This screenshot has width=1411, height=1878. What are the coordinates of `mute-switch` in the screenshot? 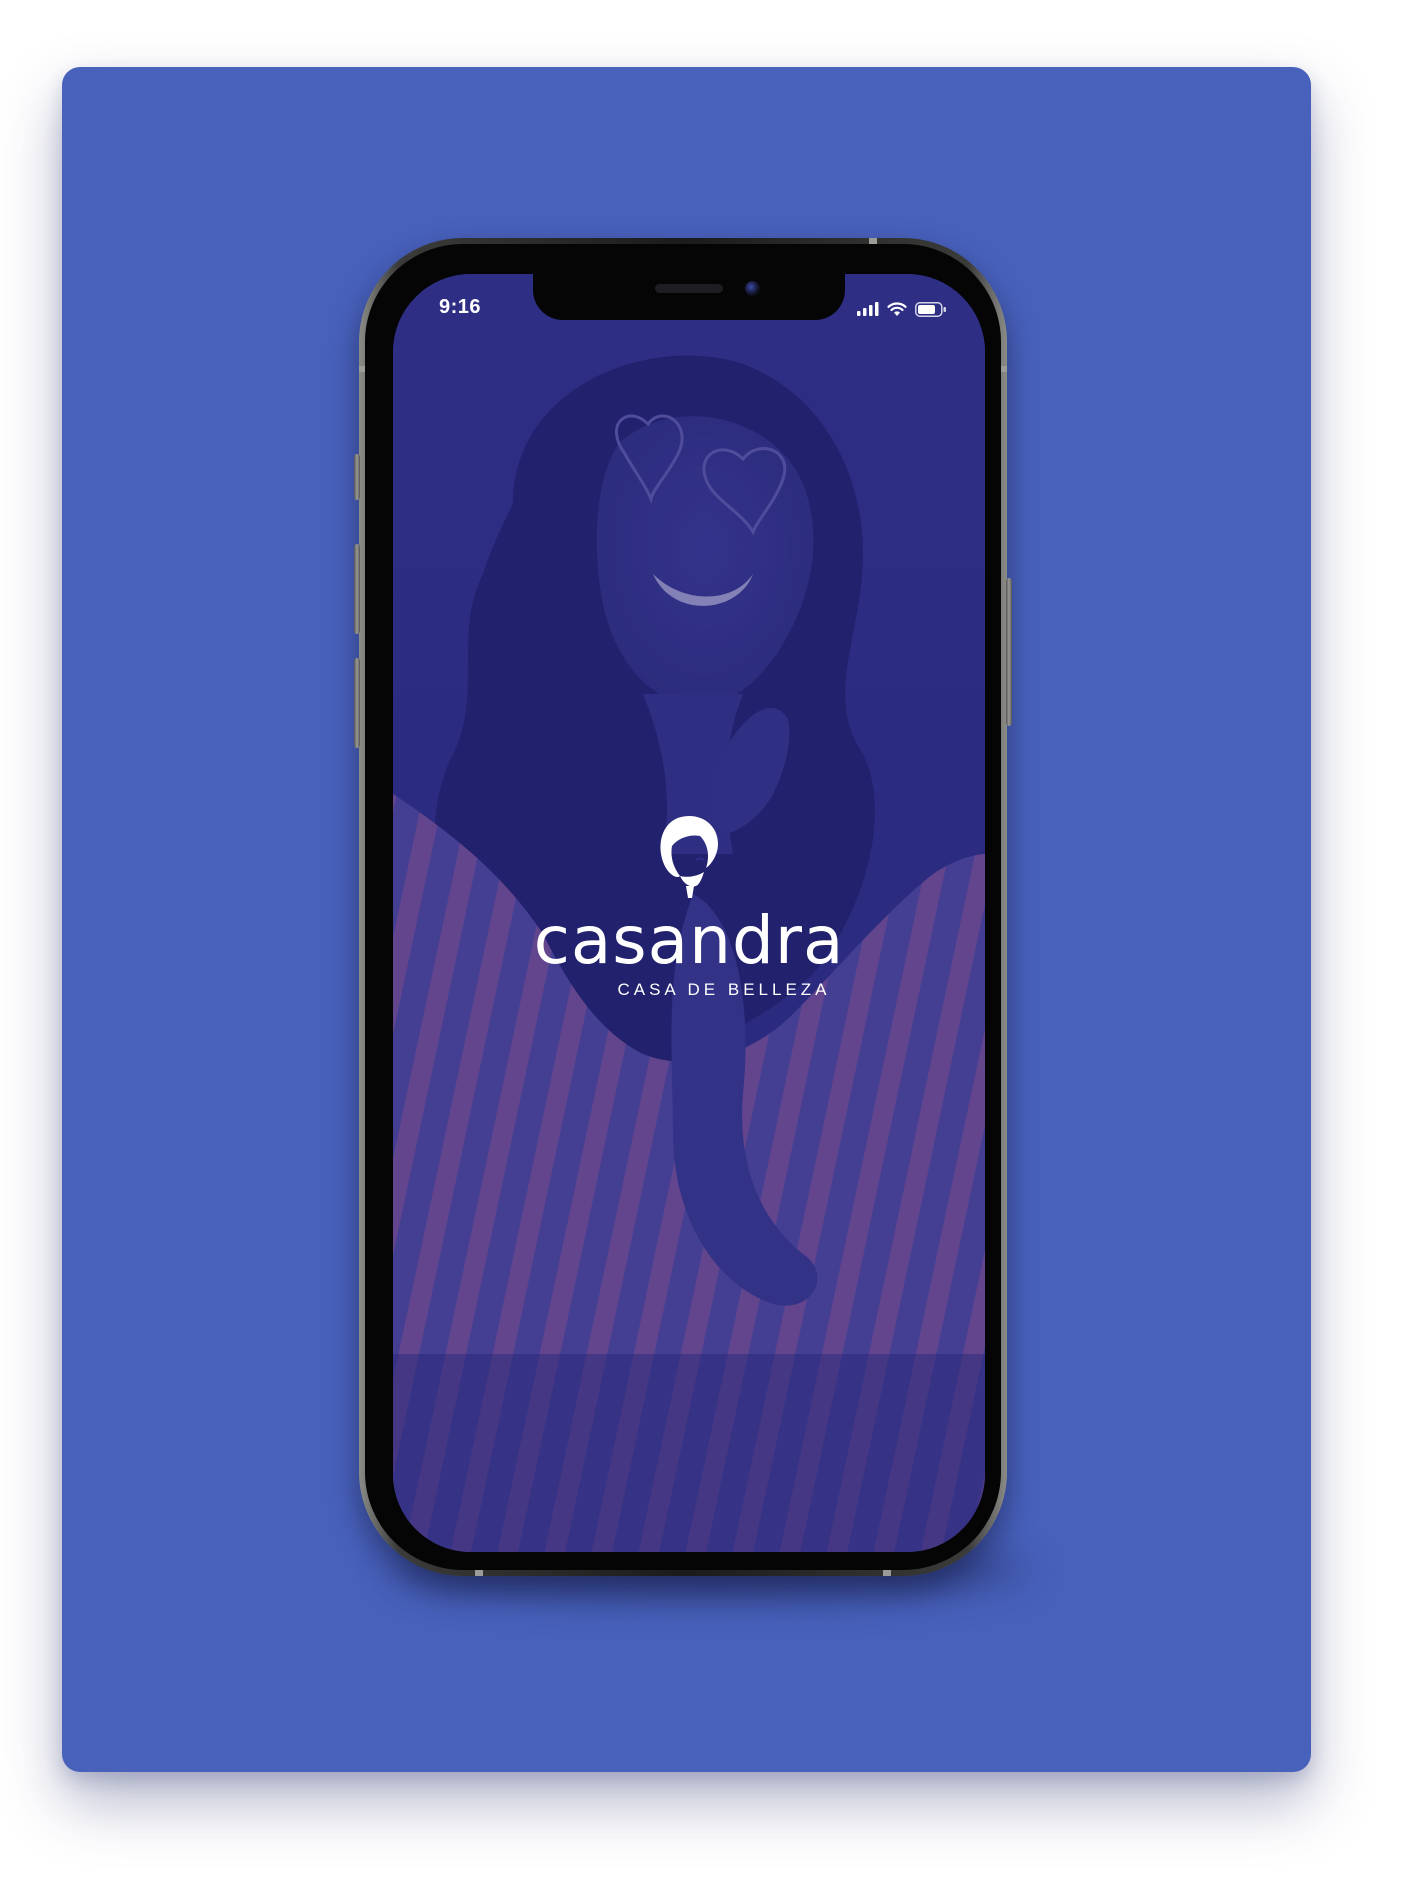 It's located at (357, 477).